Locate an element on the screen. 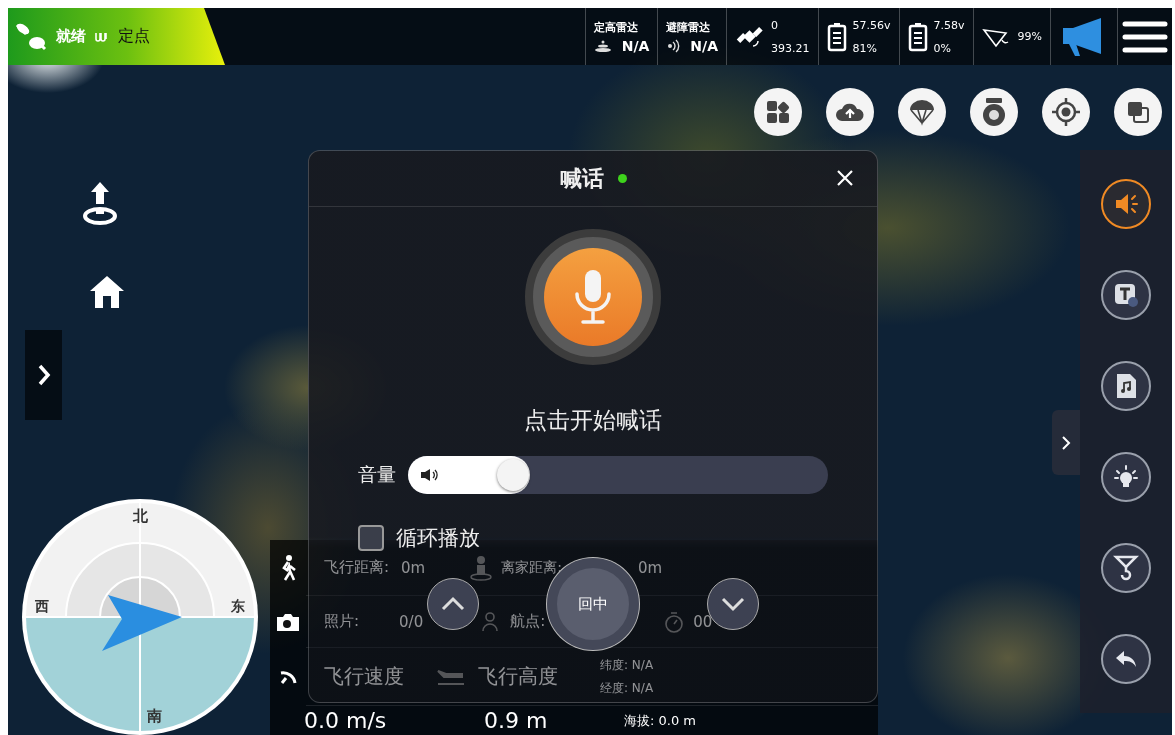 This screenshot has width=1175, height=735. flight-mode-label: 定点 is located at coordinates (134, 36).